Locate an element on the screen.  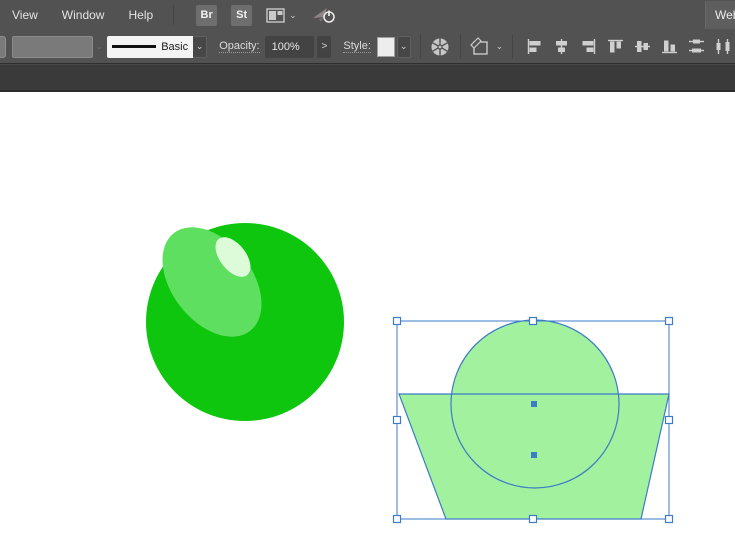
control-bar: ⌄ Basic ⌄ Opacity: 100% > Style: ⌄ ⌄ is located at coordinates (367, 47).